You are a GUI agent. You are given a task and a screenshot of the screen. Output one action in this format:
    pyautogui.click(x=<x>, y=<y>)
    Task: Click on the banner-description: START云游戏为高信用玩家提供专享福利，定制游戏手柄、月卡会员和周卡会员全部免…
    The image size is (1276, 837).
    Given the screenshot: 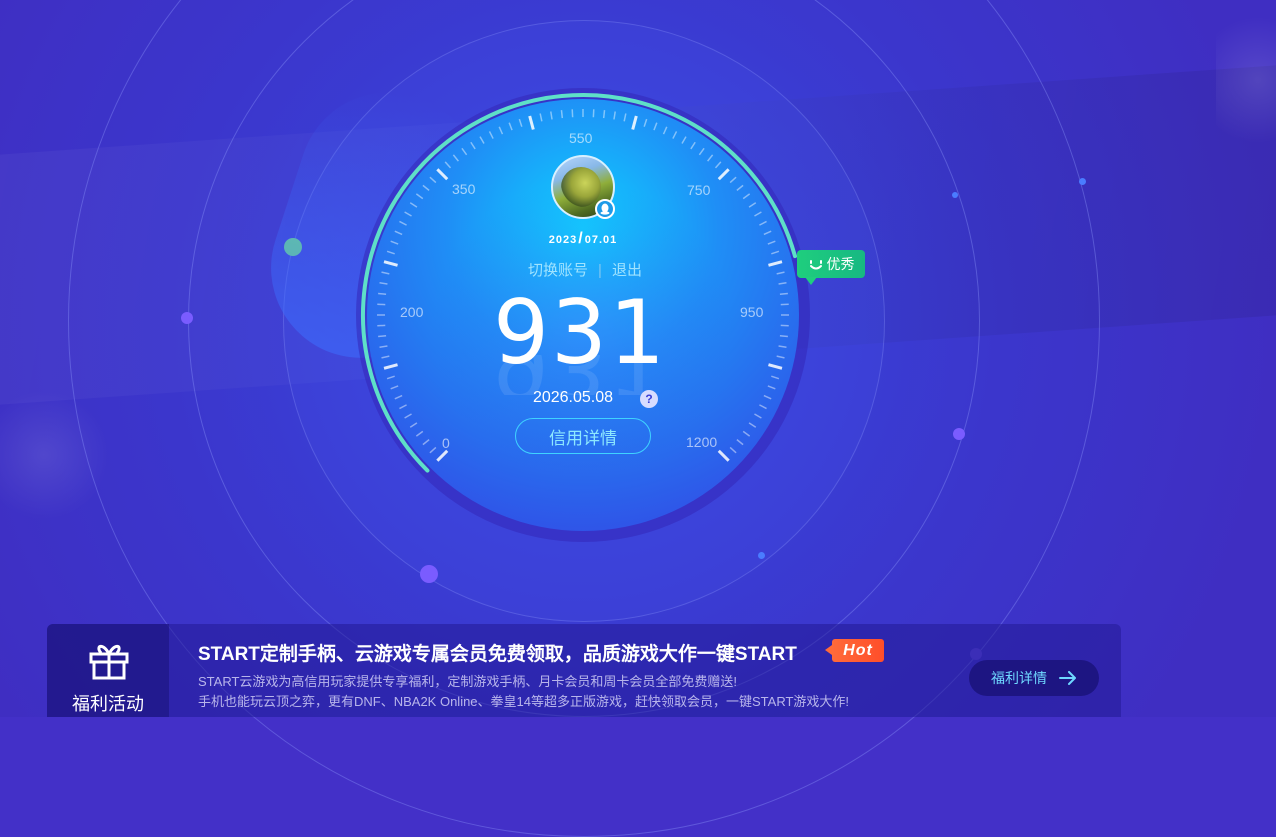 What is the action you would take?
    pyautogui.click(x=523, y=692)
    